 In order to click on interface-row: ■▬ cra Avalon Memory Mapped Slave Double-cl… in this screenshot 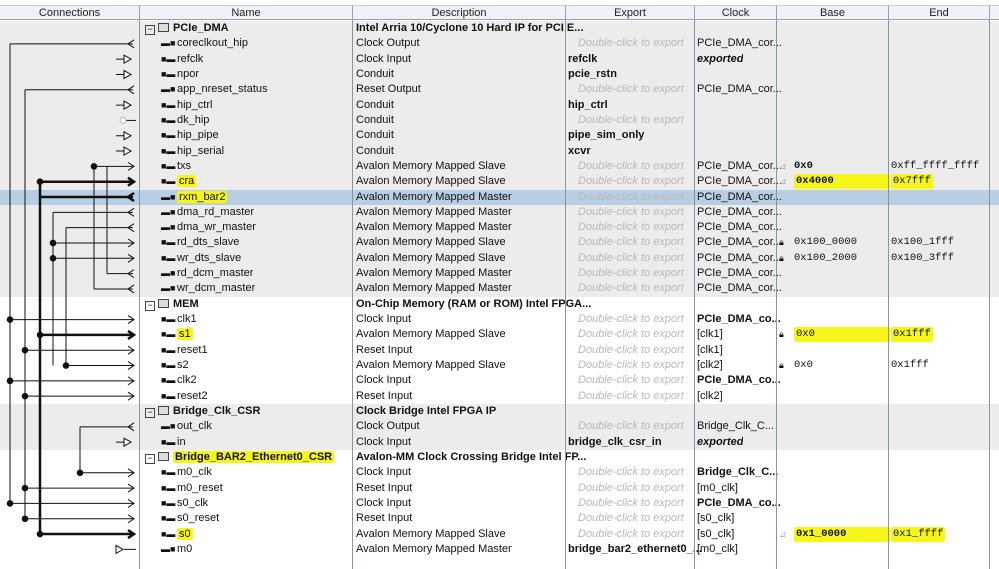, I will do `click(499, 182)`.